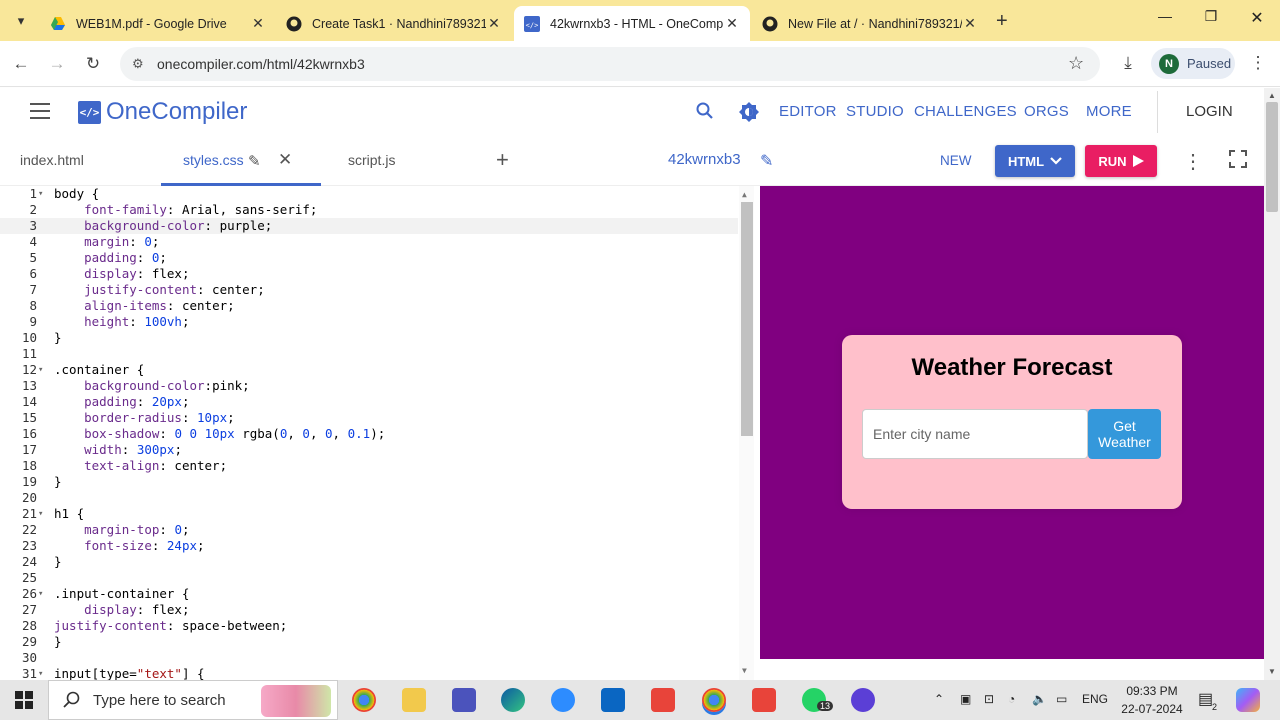 The width and height of the screenshot is (1280, 720). Describe the element at coordinates (369, 530) in the screenshot. I see `code-line: 22 margin-top: 0;` at that location.